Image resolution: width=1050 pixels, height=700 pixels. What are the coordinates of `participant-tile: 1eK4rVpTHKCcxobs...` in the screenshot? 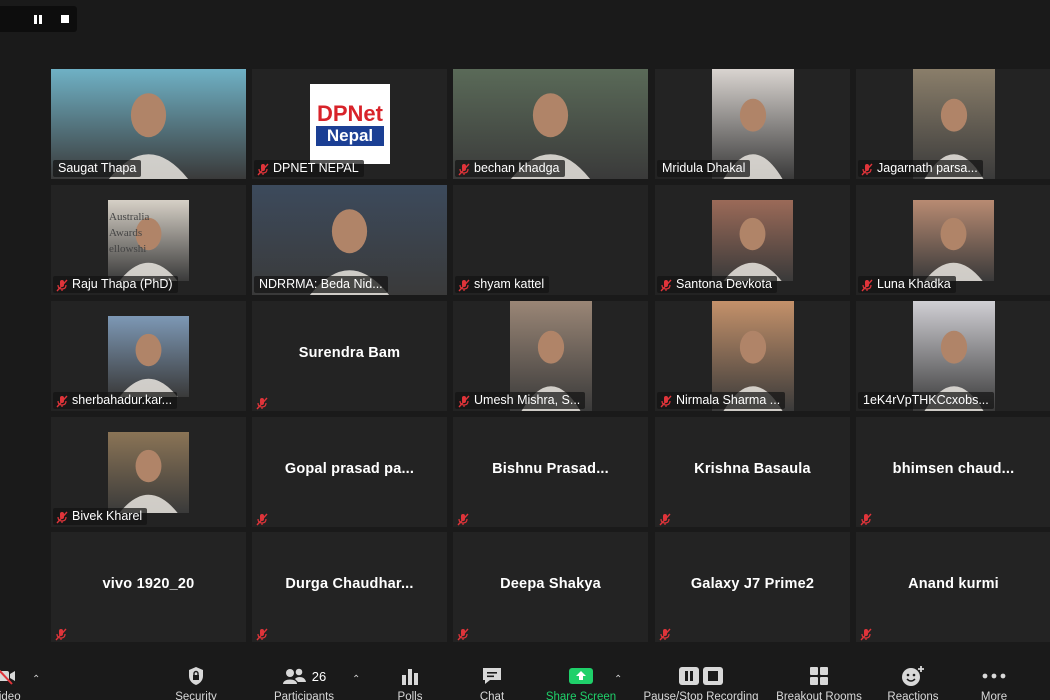 It's located at (953, 356).